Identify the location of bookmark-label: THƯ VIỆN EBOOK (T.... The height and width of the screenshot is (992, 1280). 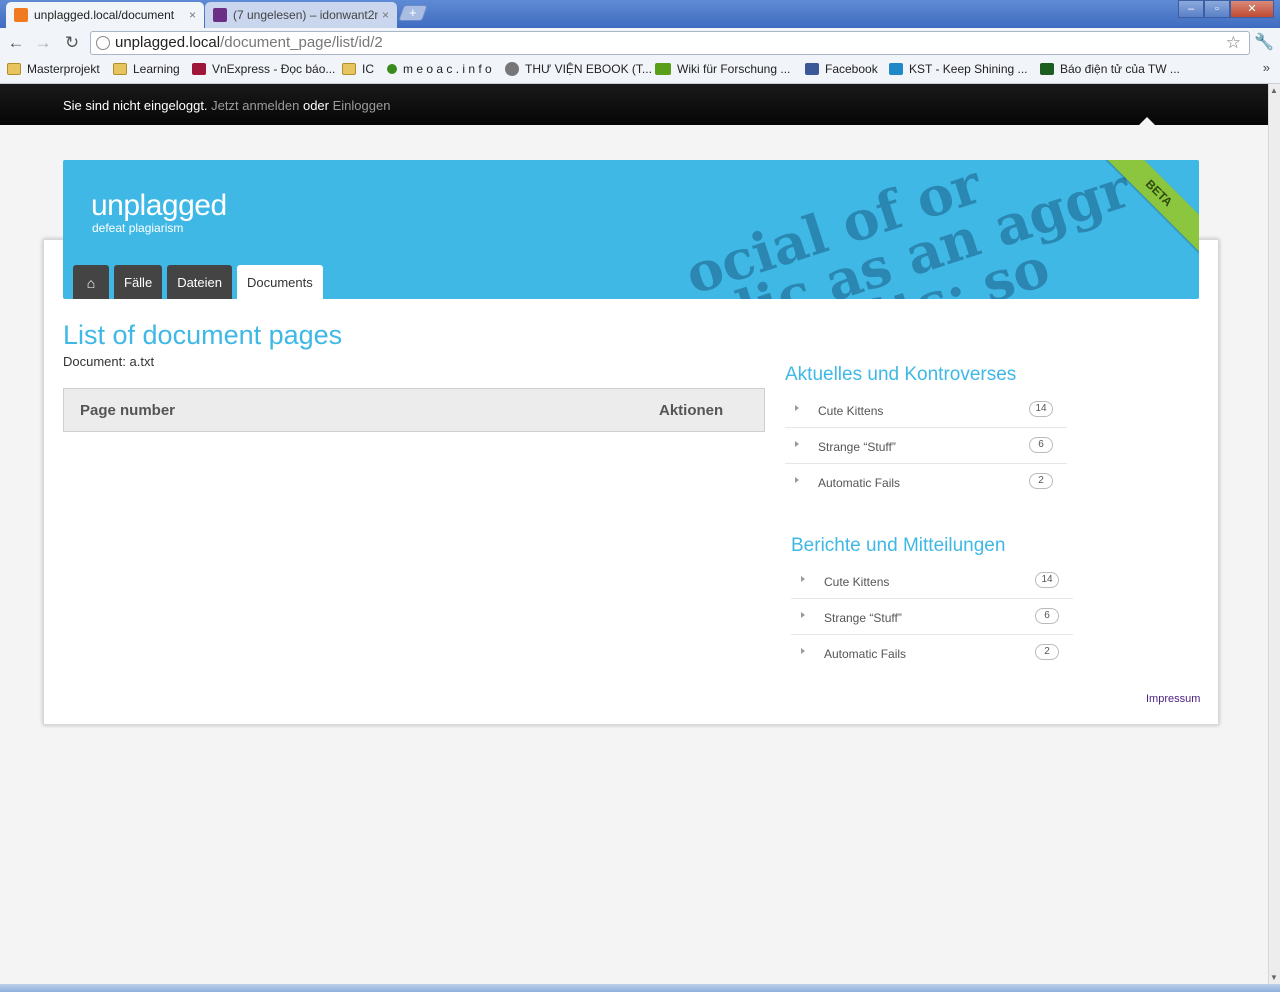
(588, 69).